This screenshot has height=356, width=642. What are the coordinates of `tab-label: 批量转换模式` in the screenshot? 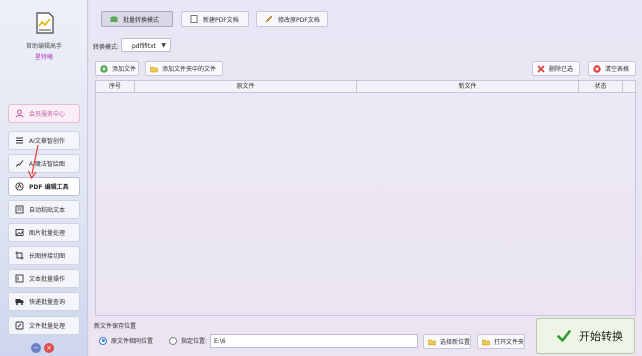 It's located at (141, 20).